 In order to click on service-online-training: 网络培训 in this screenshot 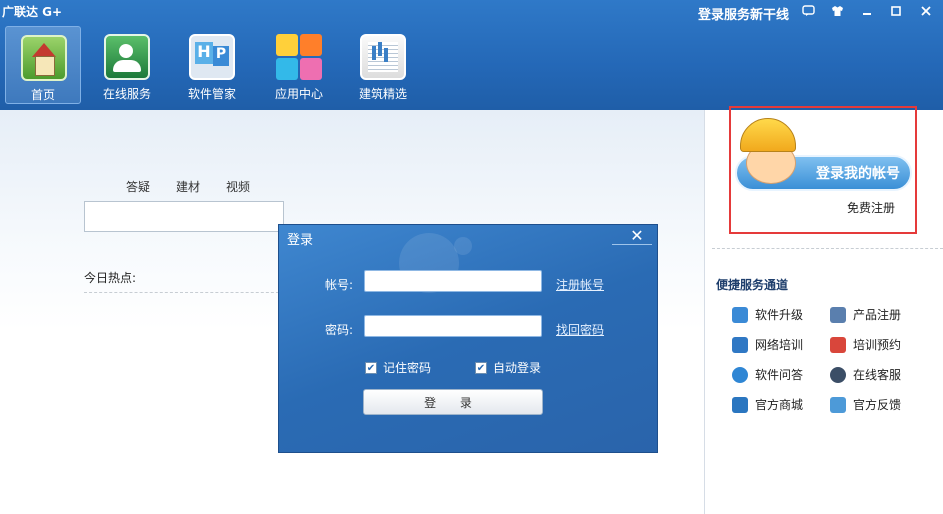, I will do `click(767, 344)`.